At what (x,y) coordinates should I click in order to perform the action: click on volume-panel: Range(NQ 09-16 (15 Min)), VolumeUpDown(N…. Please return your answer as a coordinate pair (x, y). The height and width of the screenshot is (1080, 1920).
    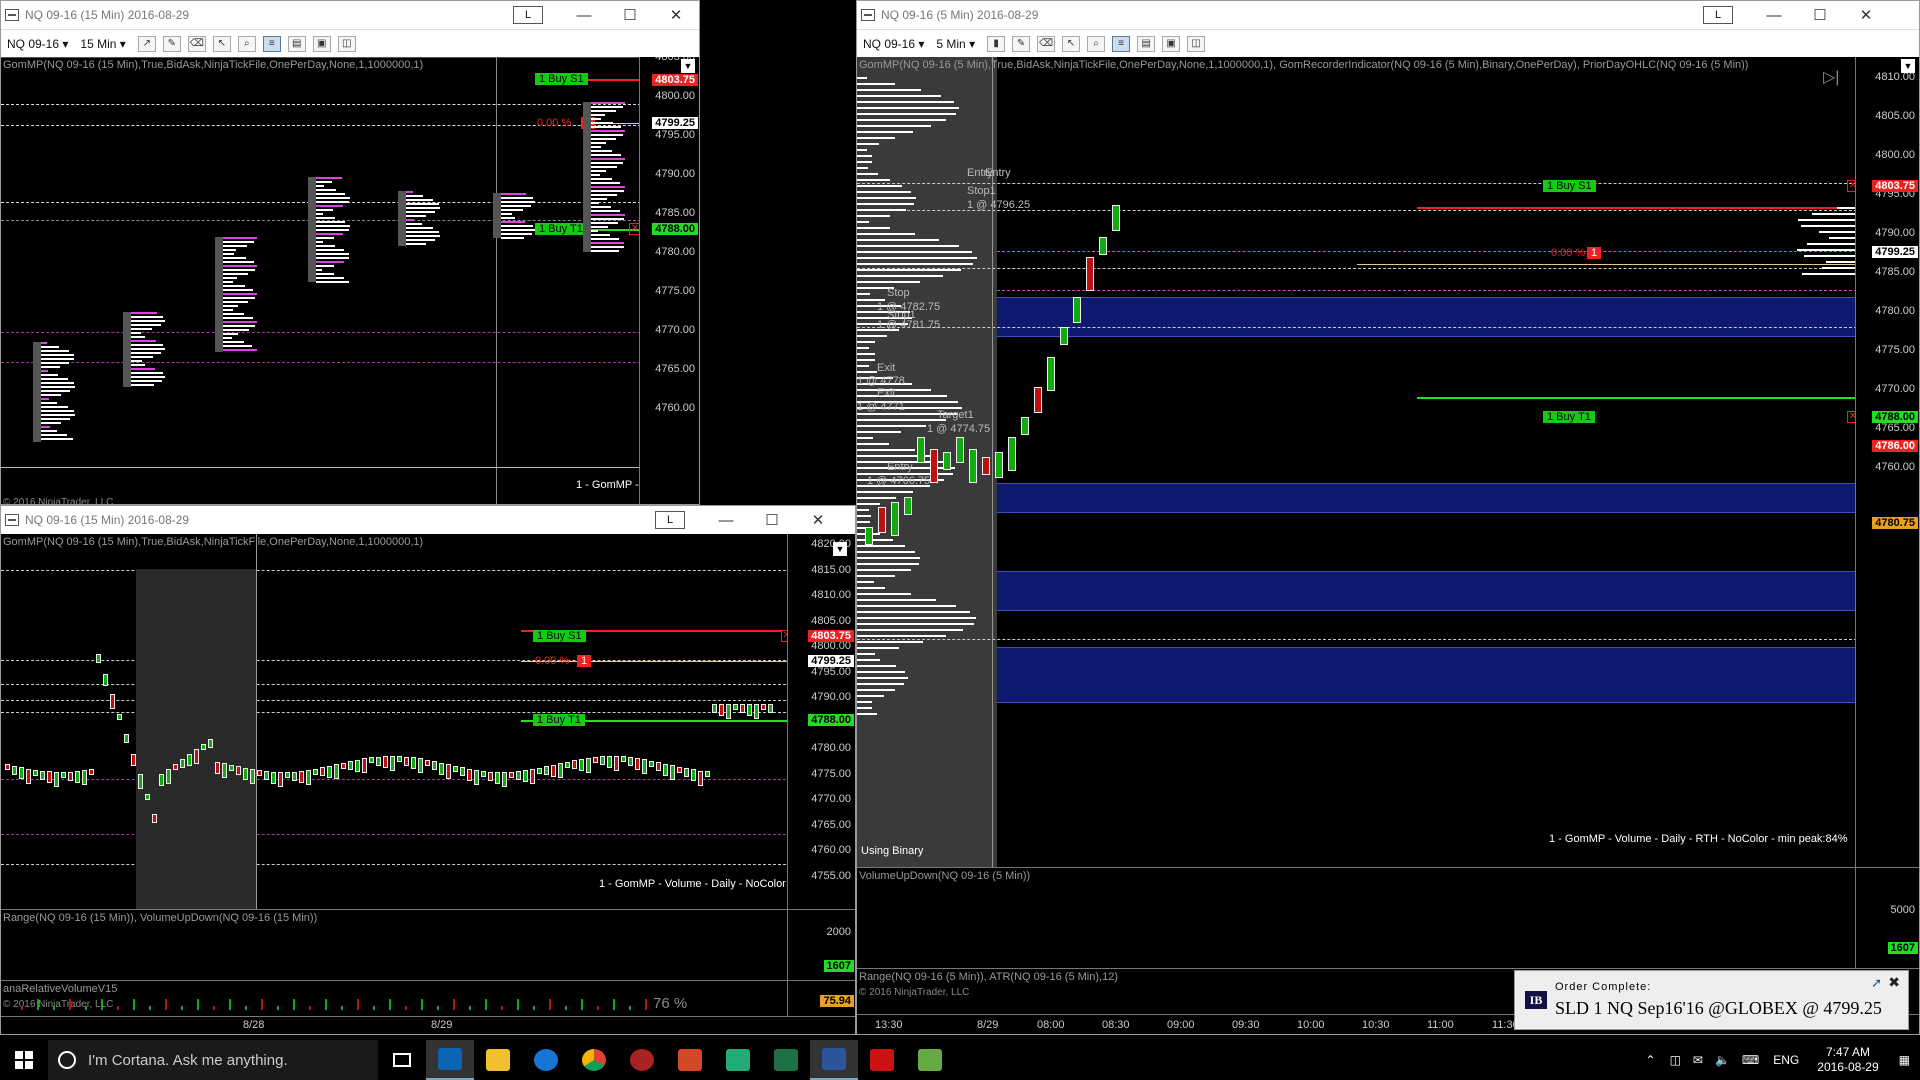
    Looking at the image, I should click on (428, 945).